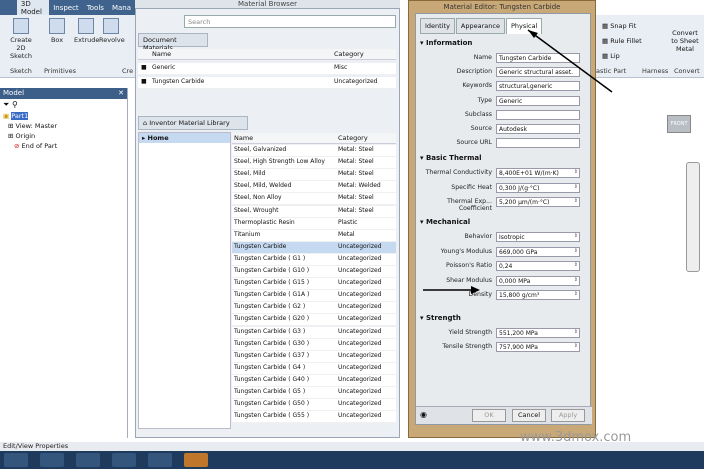 The height and width of the screenshot is (469, 704). I want to click on arrow-head-density, so click(475, 290).